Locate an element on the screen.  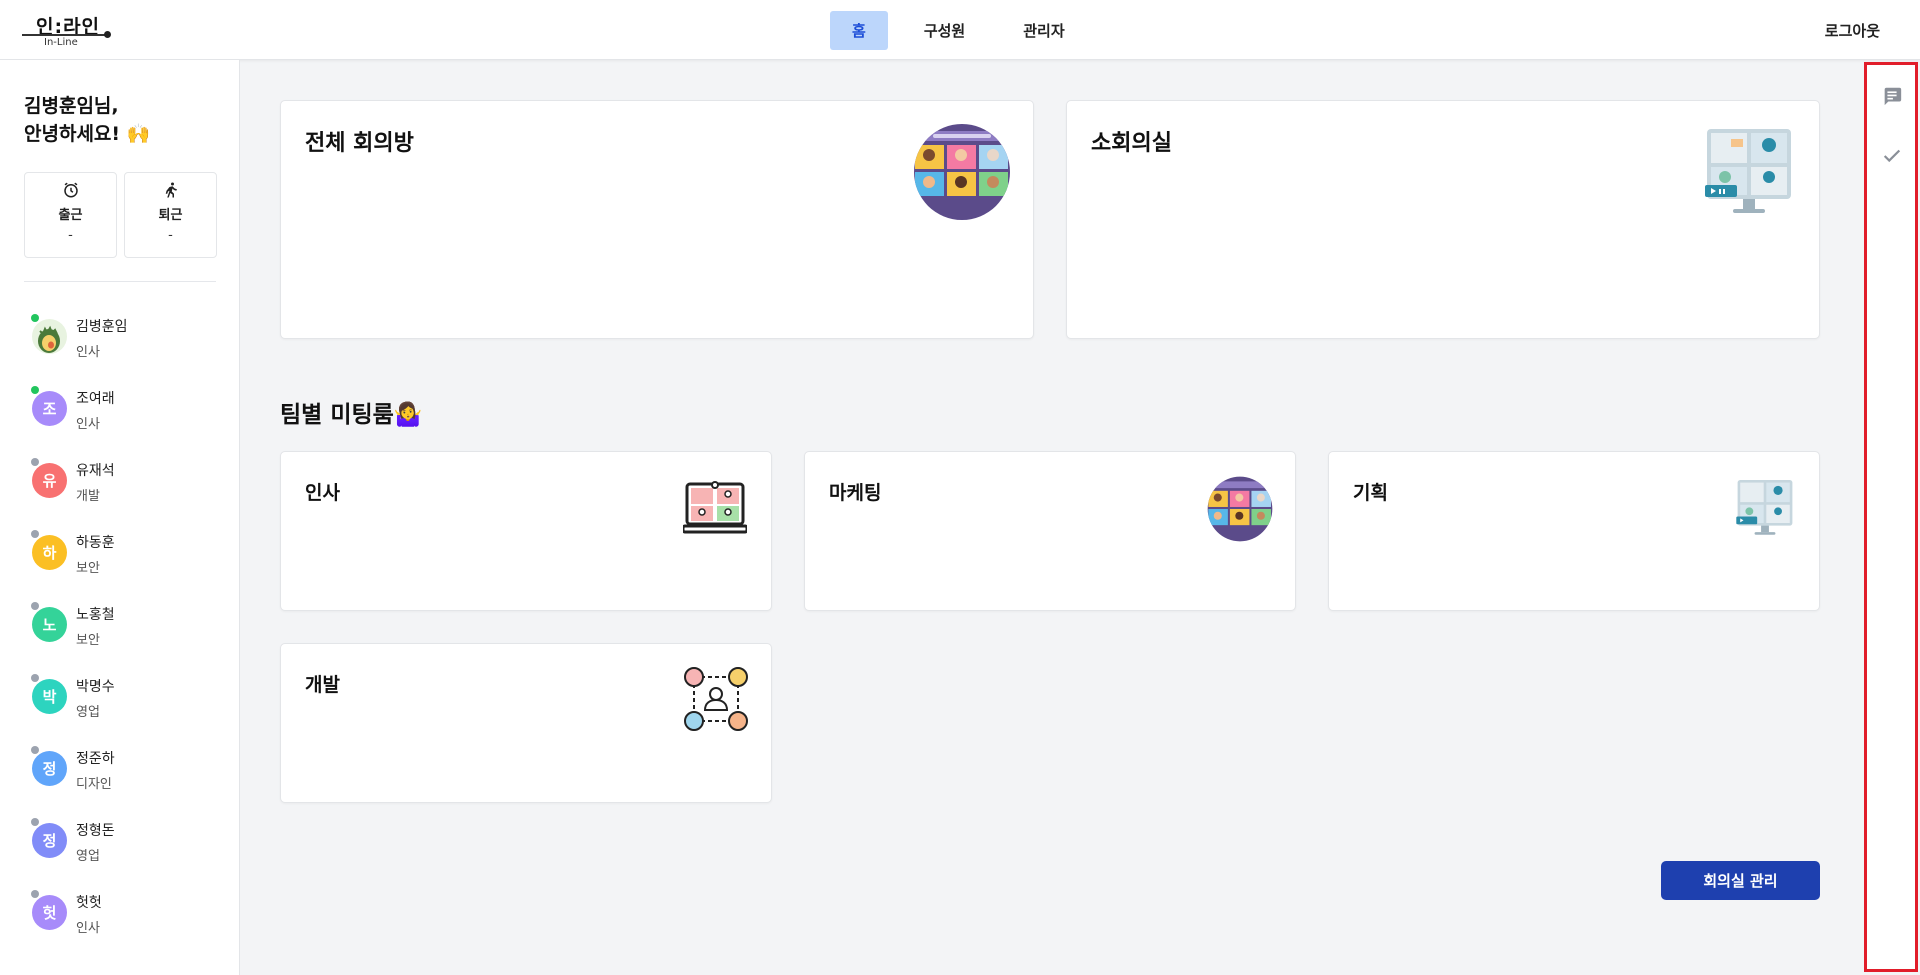
member-name: 박명수 is located at coordinates (95, 687).